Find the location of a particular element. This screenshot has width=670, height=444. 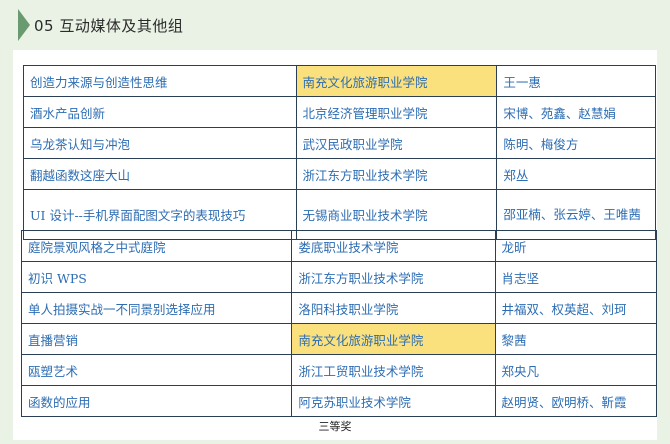

topic-cell: 单人拍摄实战一不同景别选择应用 is located at coordinates (156, 308).